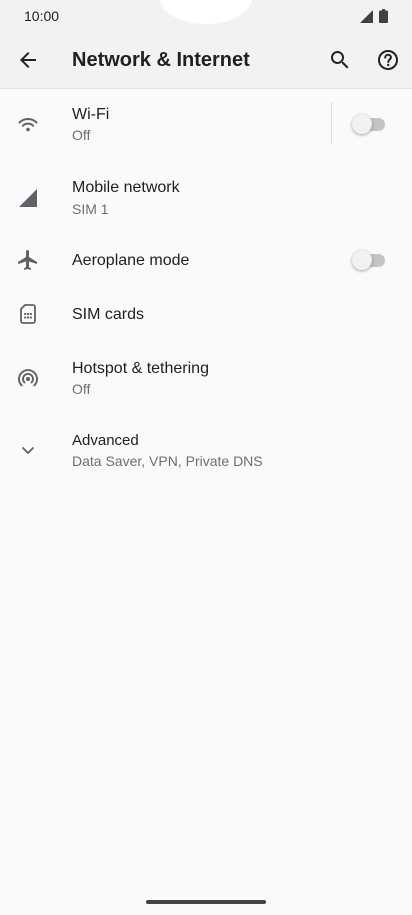 The width and height of the screenshot is (412, 915). Describe the element at coordinates (206, 198) in the screenshot. I see `mobile-network-setting: Mobile network SIM 1` at that location.